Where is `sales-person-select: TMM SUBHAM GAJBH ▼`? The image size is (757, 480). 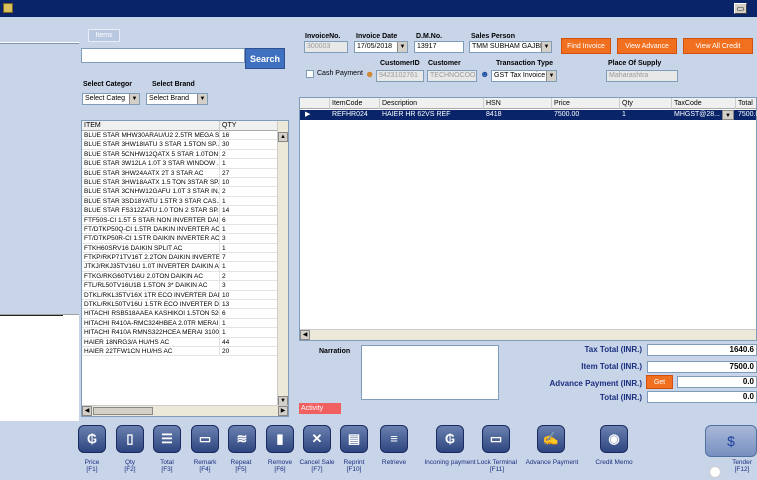
sales-person-select: TMM SUBHAM GAJBH ▼ is located at coordinates (510, 47).